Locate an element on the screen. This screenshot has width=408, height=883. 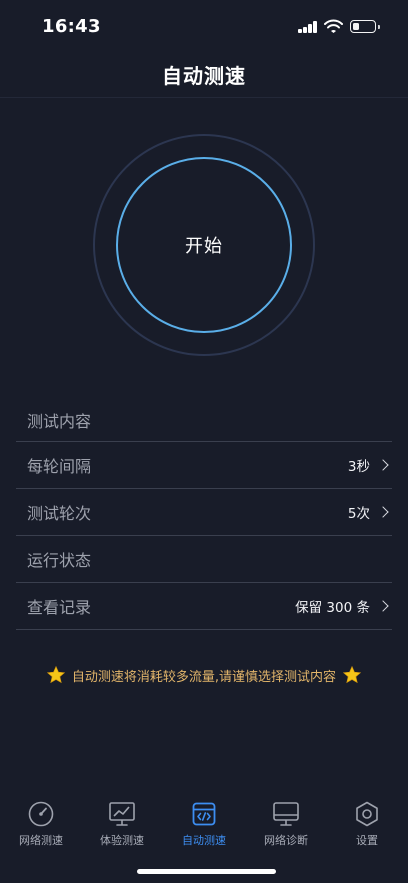
traffic-warning: 自动测速将消耗较多流量,请谨慎选择测试内容 is located at coordinates (204, 675).